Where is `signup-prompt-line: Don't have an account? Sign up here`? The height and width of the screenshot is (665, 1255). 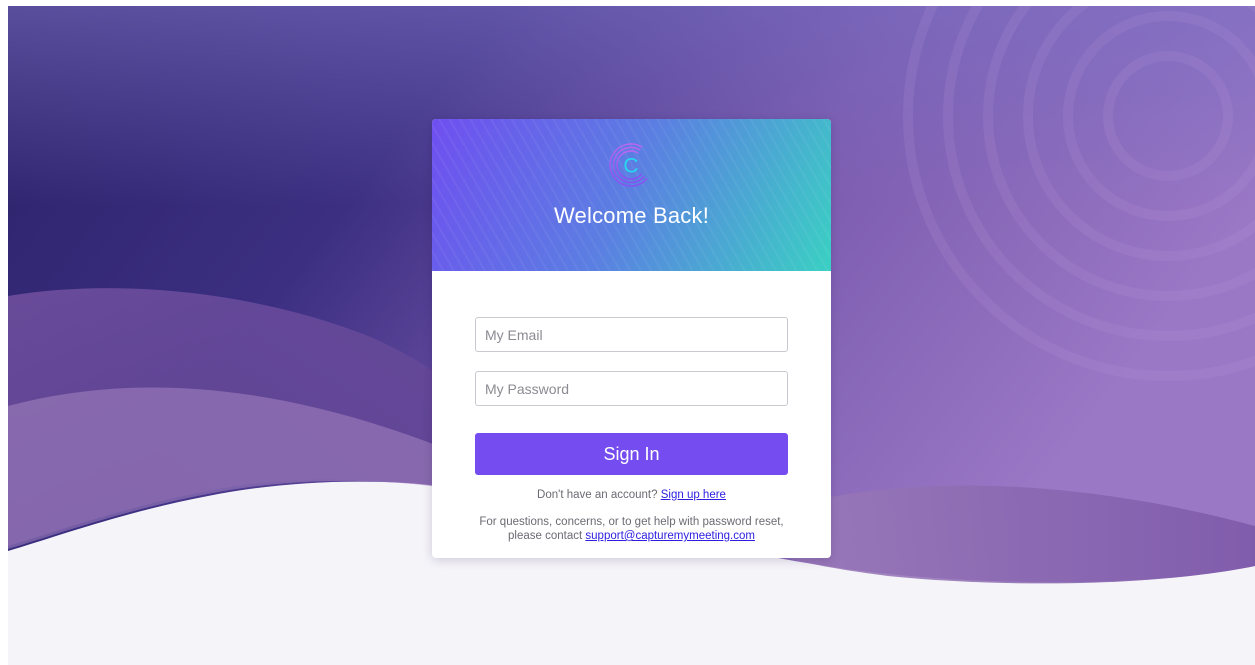
signup-prompt-line: Don't have an account? Sign up here is located at coordinates (631, 495).